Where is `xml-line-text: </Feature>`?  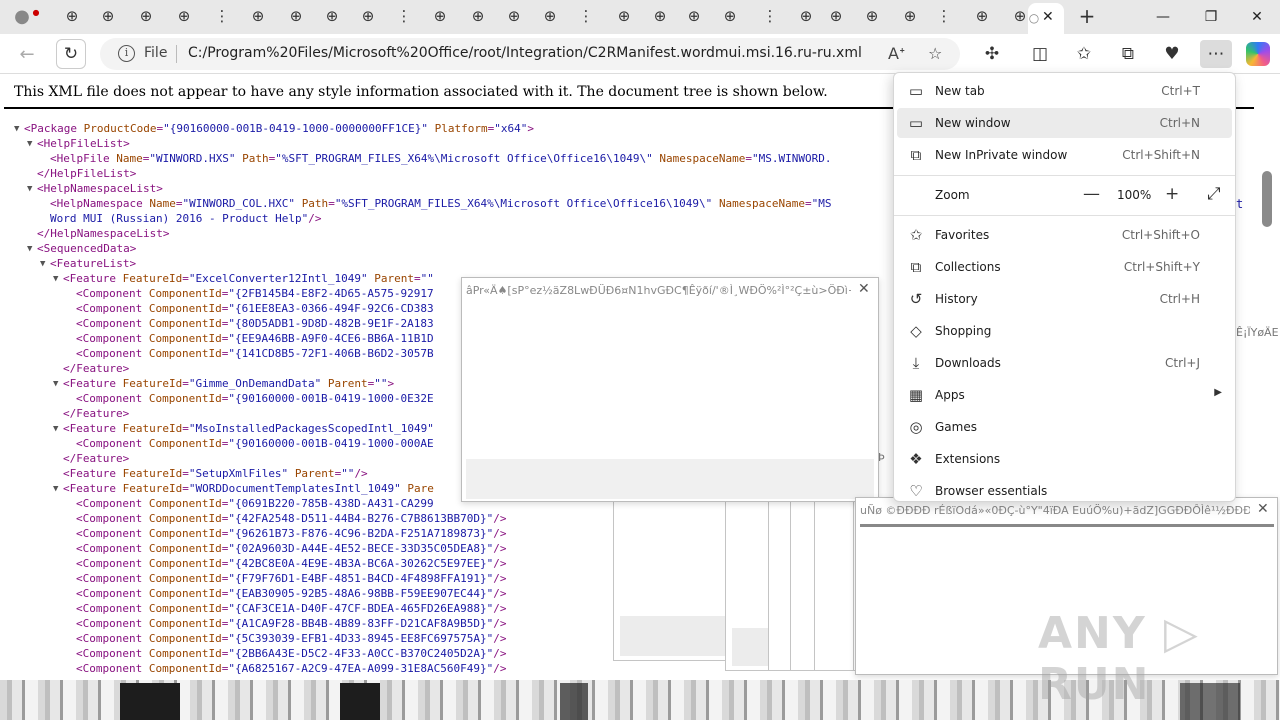 xml-line-text: </Feature> is located at coordinates (96, 413).